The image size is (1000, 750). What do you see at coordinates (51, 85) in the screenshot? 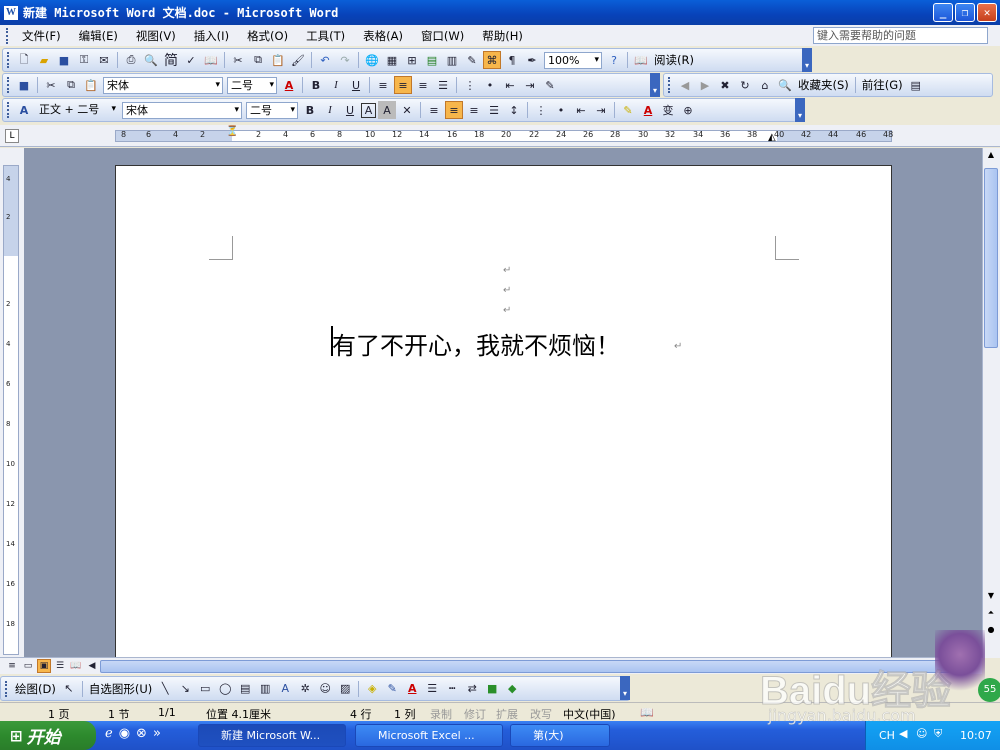
I see `cut-icon: ✂` at bounding box center [51, 85].